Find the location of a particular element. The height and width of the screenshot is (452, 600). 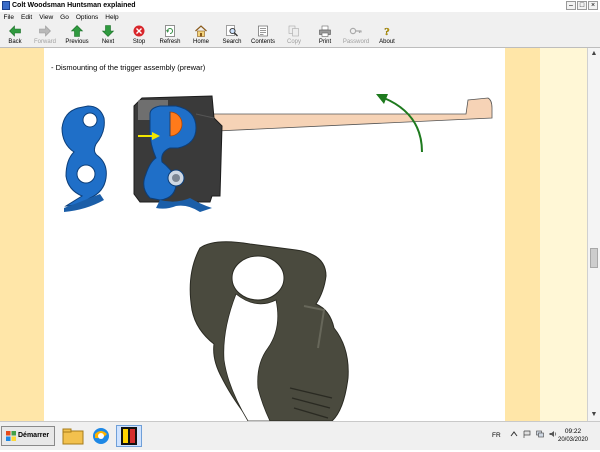

trigger-assembly-photo is located at coordinates (269, 331).